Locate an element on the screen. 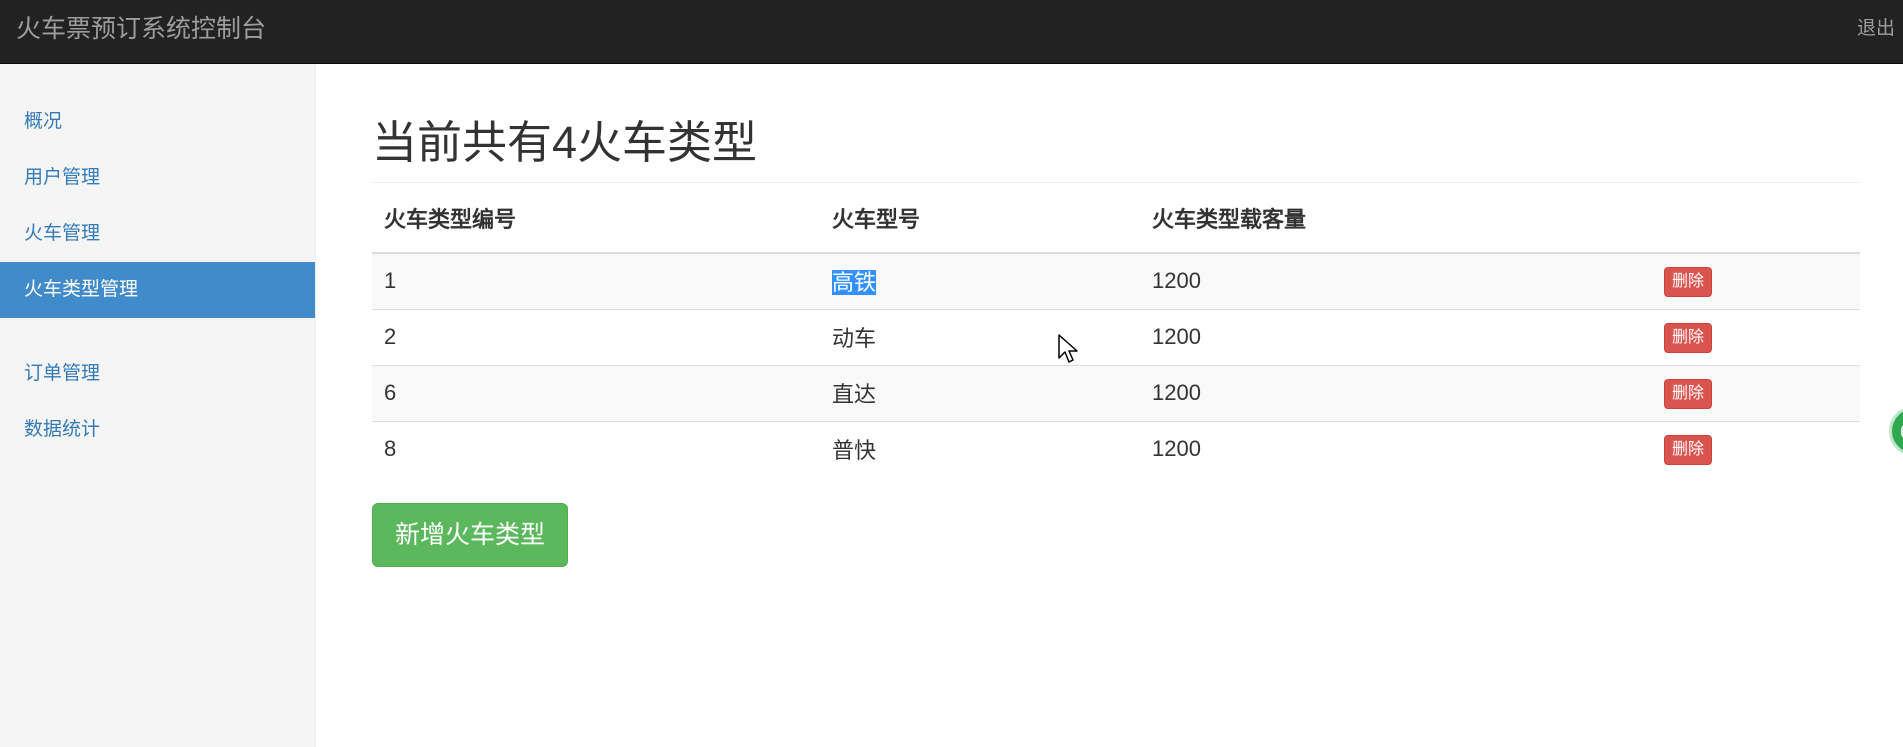 This screenshot has width=1903, height=747. circle-badge-icon: 6 is located at coordinates (1896, 431).